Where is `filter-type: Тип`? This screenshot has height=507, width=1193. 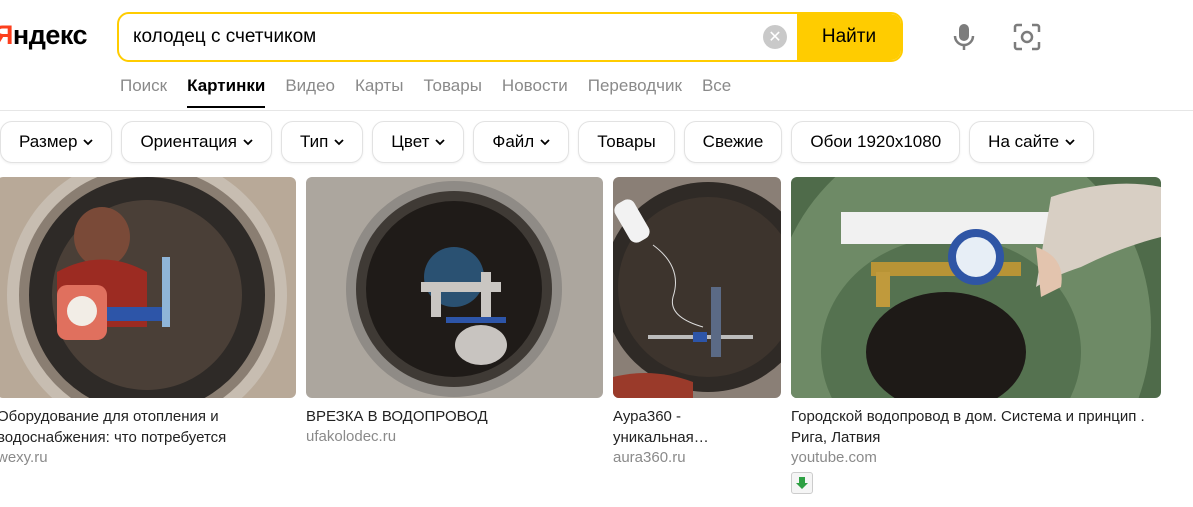 filter-type: Тип is located at coordinates (322, 142).